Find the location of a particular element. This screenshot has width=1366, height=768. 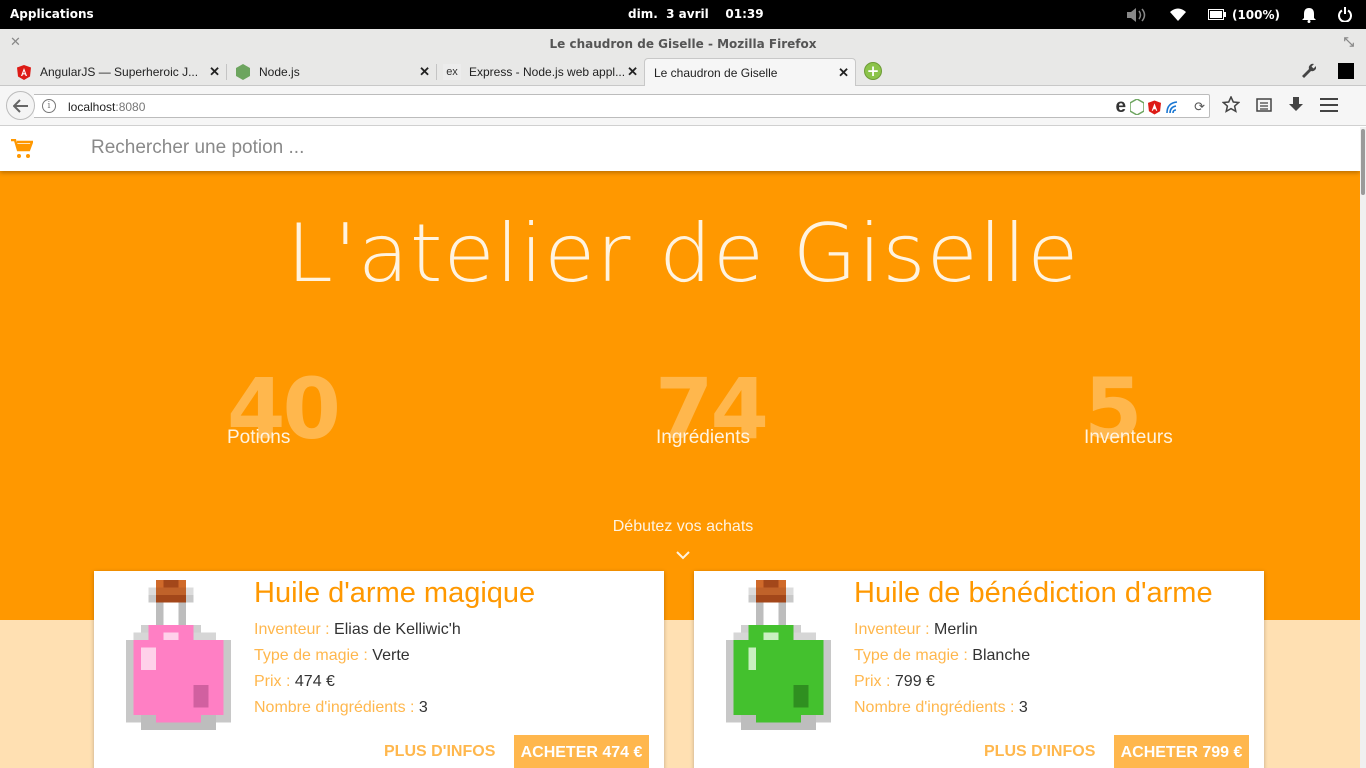

download-icon is located at coordinates (1296, 104).